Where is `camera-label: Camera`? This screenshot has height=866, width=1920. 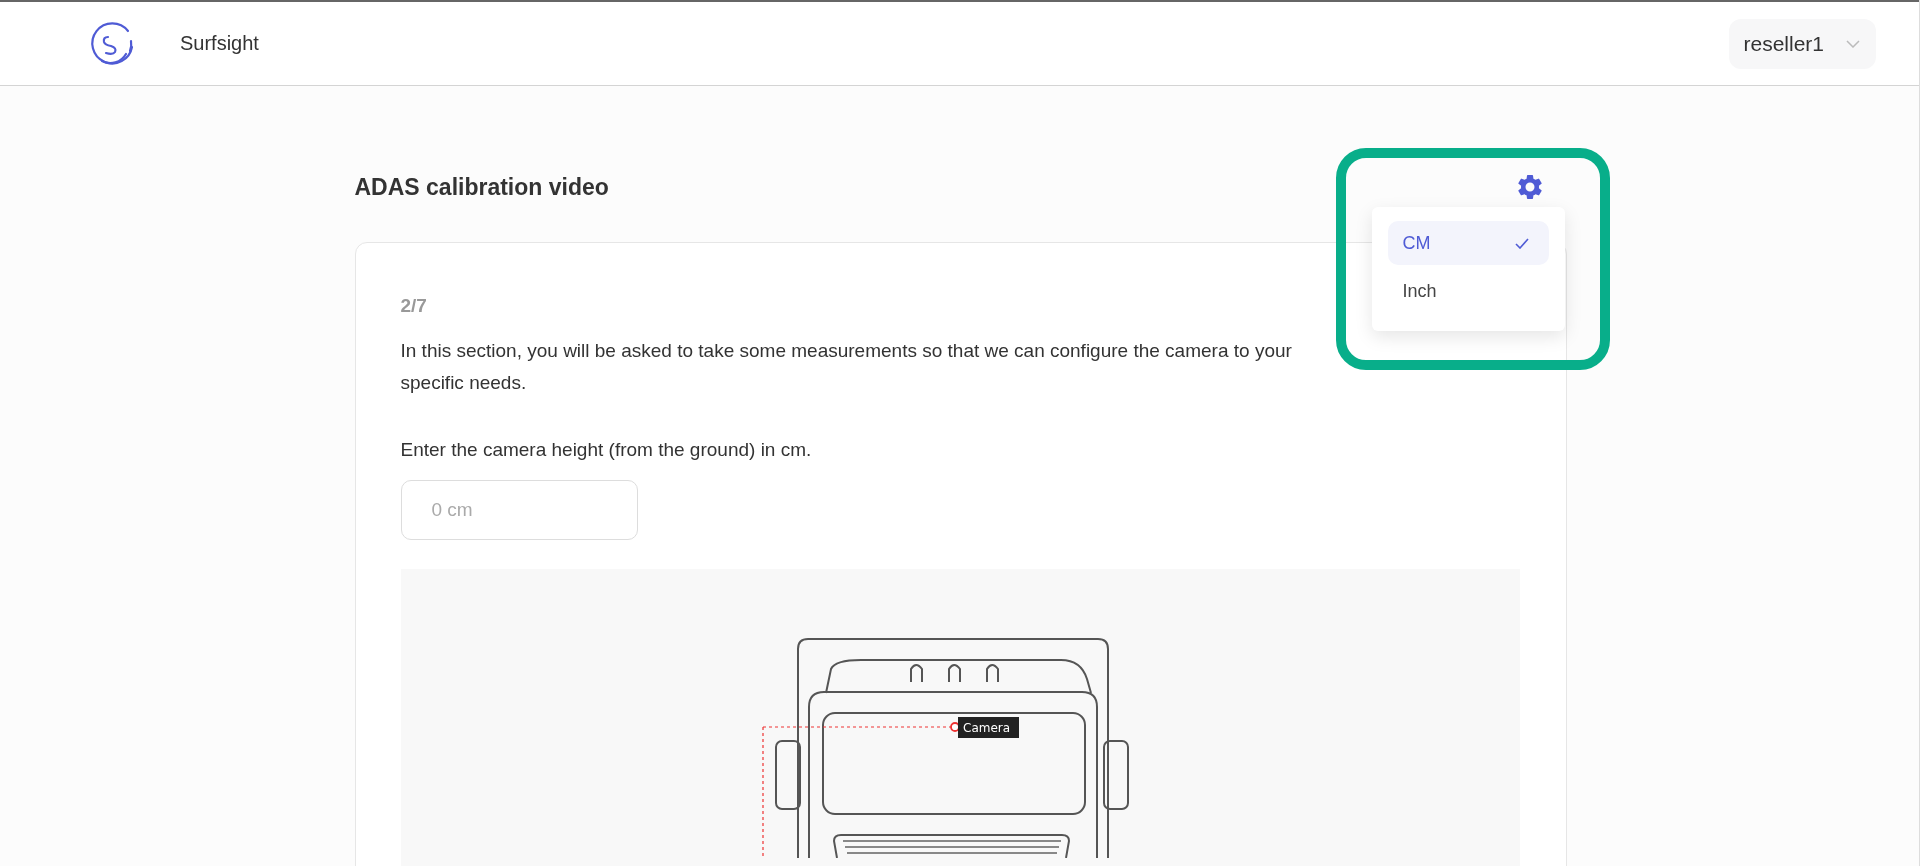
camera-label: Camera is located at coordinates (988, 727).